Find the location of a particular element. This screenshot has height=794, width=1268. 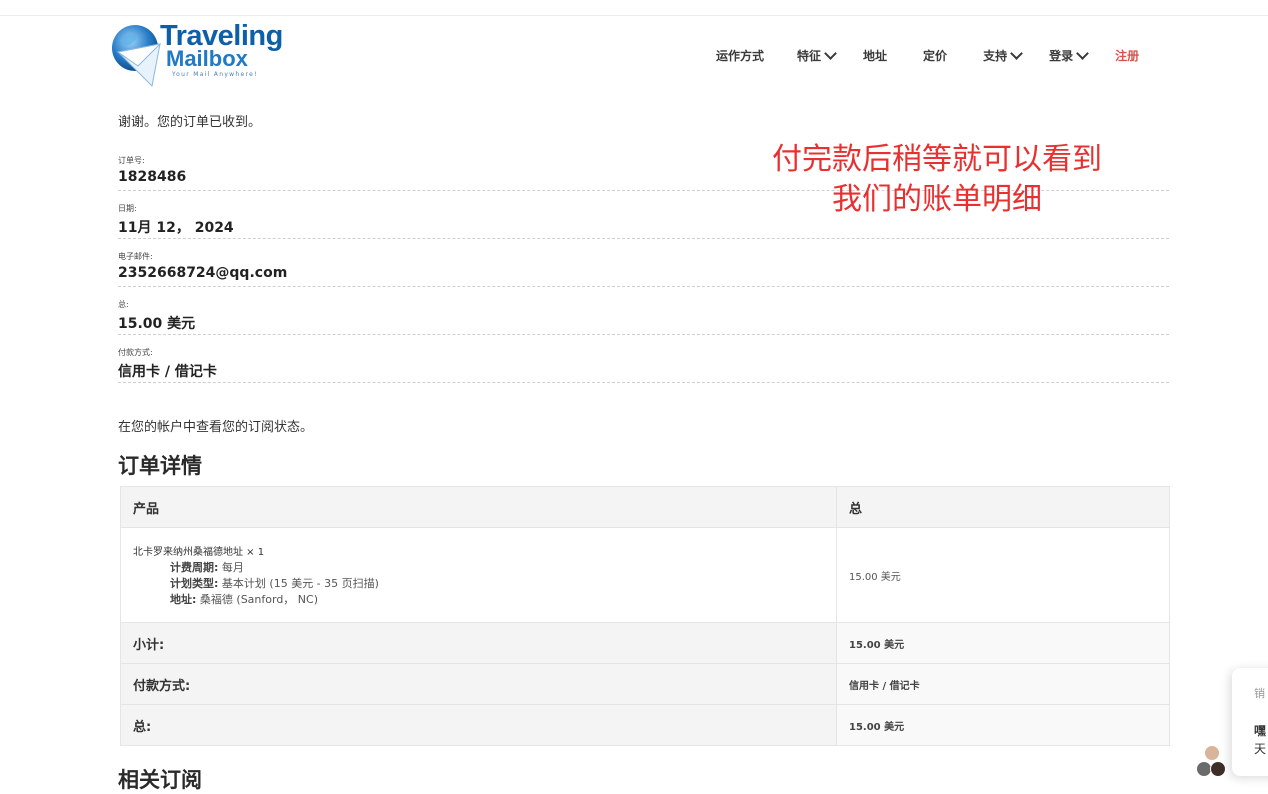

payment-method-label: 付款方式: is located at coordinates (135, 352).